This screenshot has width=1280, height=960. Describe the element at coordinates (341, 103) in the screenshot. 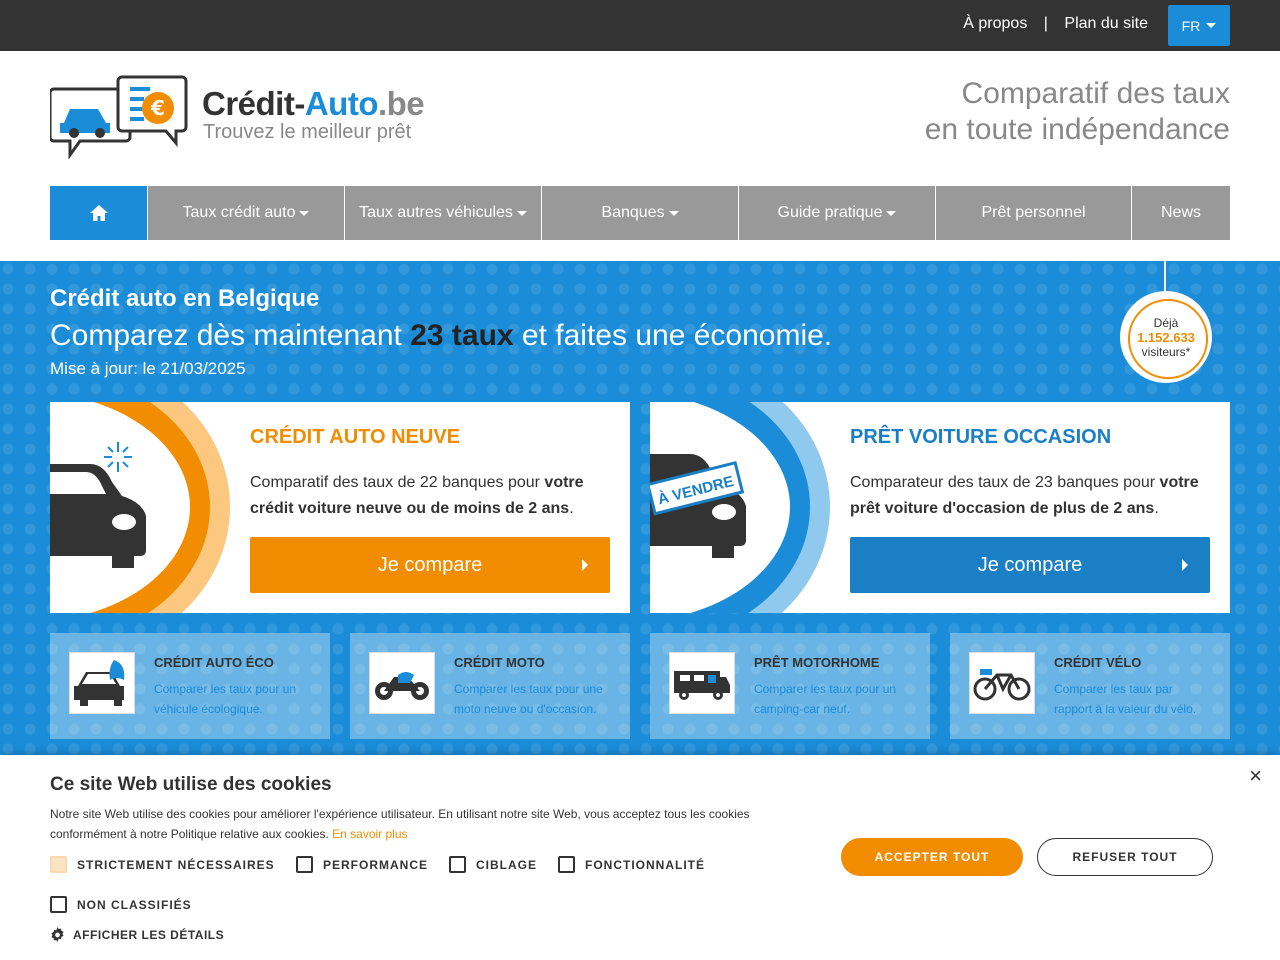

I see `logo-title-accent: Auto` at that location.